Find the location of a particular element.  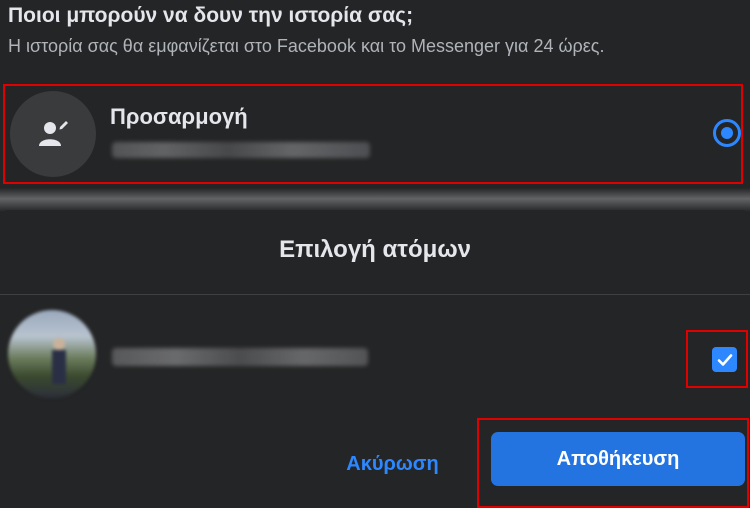

dialog-divider is located at coordinates (375, 294).